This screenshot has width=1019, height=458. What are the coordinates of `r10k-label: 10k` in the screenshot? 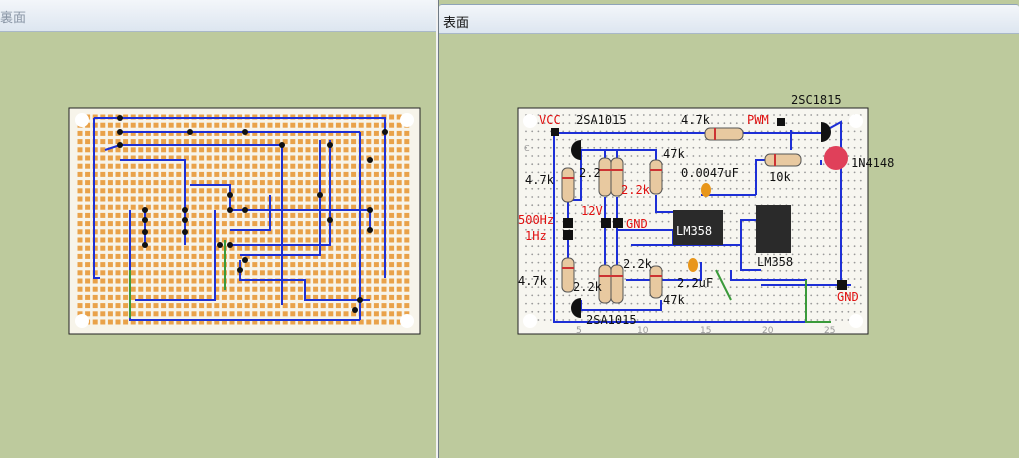 It's located at (780, 177).